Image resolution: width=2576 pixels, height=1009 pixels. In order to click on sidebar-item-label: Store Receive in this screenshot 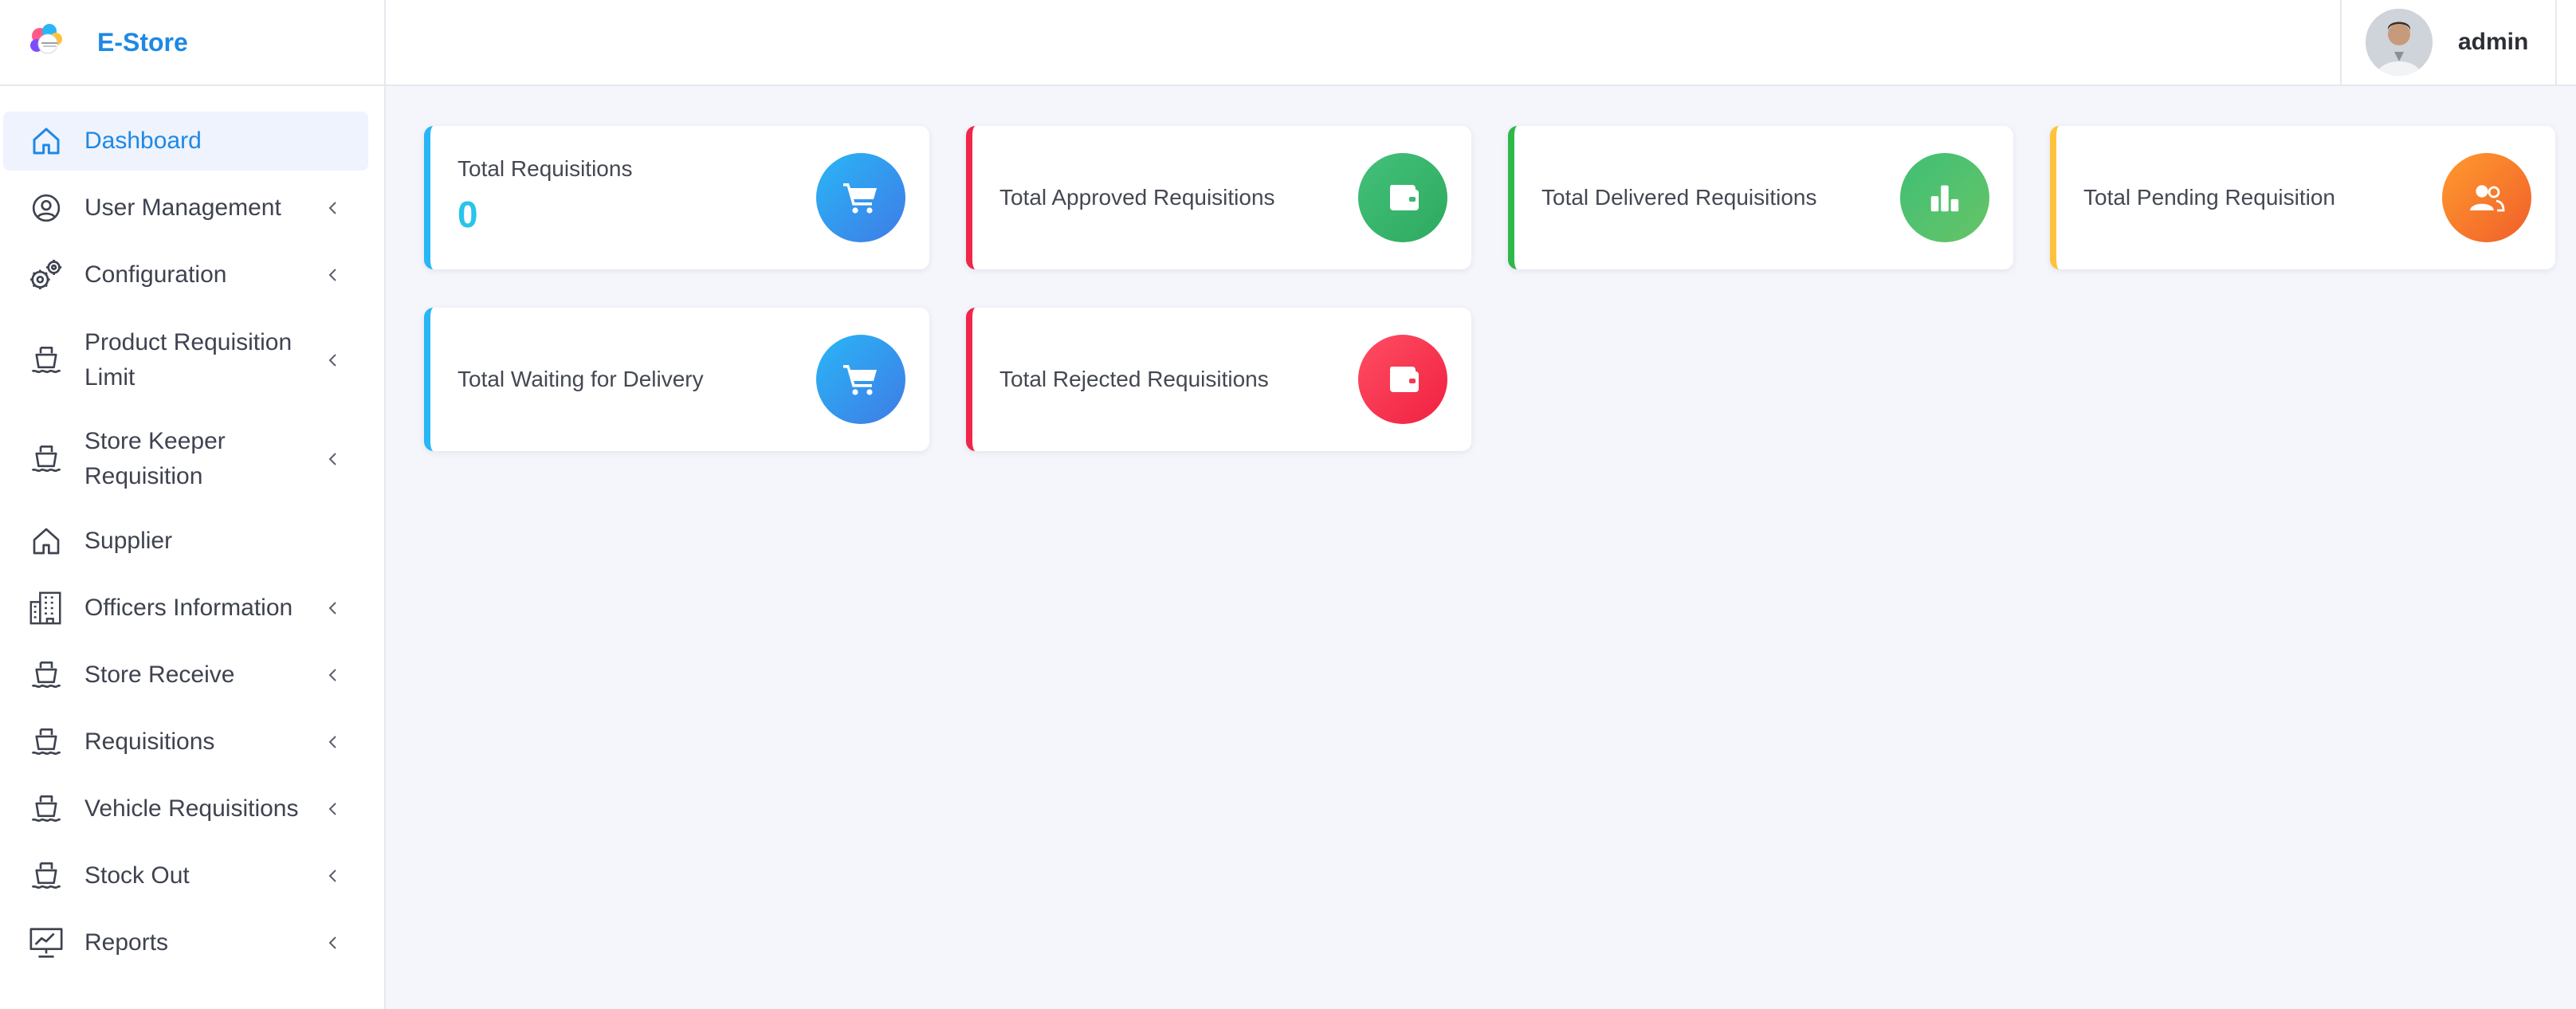, I will do `click(159, 675)`.